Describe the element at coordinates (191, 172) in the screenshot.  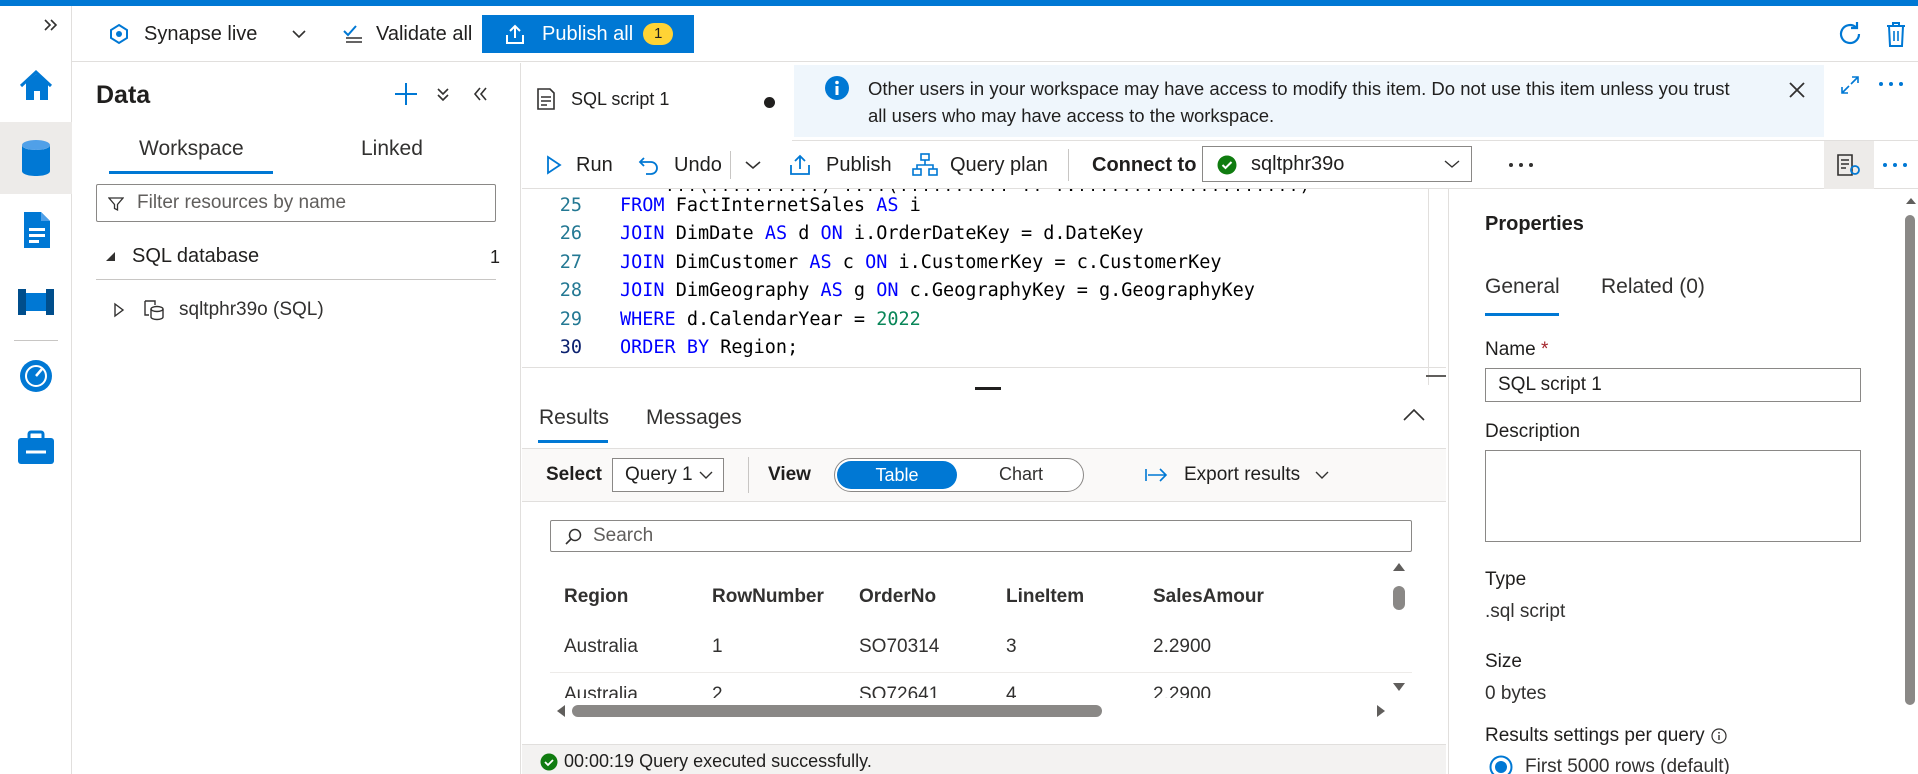
I see `tab-selected-indicator` at that location.